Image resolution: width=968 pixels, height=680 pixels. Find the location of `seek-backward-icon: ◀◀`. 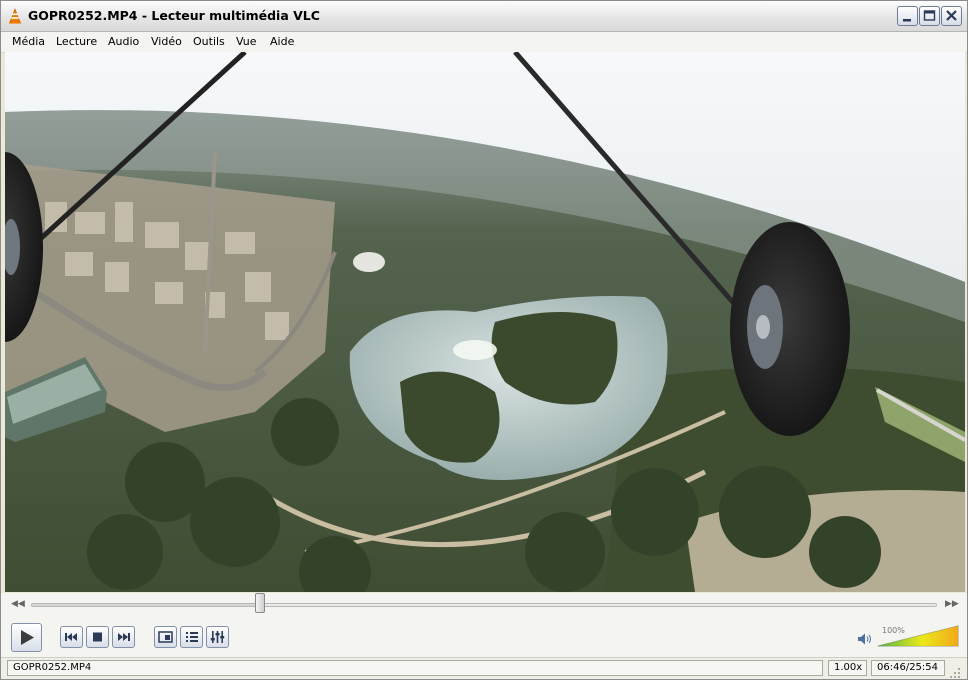

seek-backward-icon: ◀◀ is located at coordinates (18, 604).